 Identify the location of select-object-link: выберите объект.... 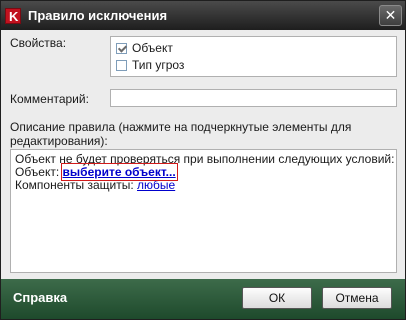
(119, 172).